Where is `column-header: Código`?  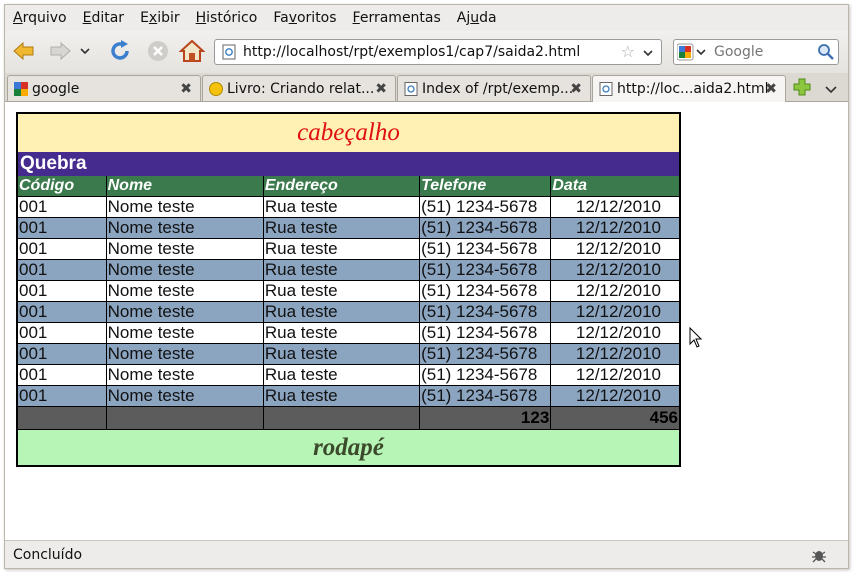
column-header: Código is located at coordinates (62, 186).